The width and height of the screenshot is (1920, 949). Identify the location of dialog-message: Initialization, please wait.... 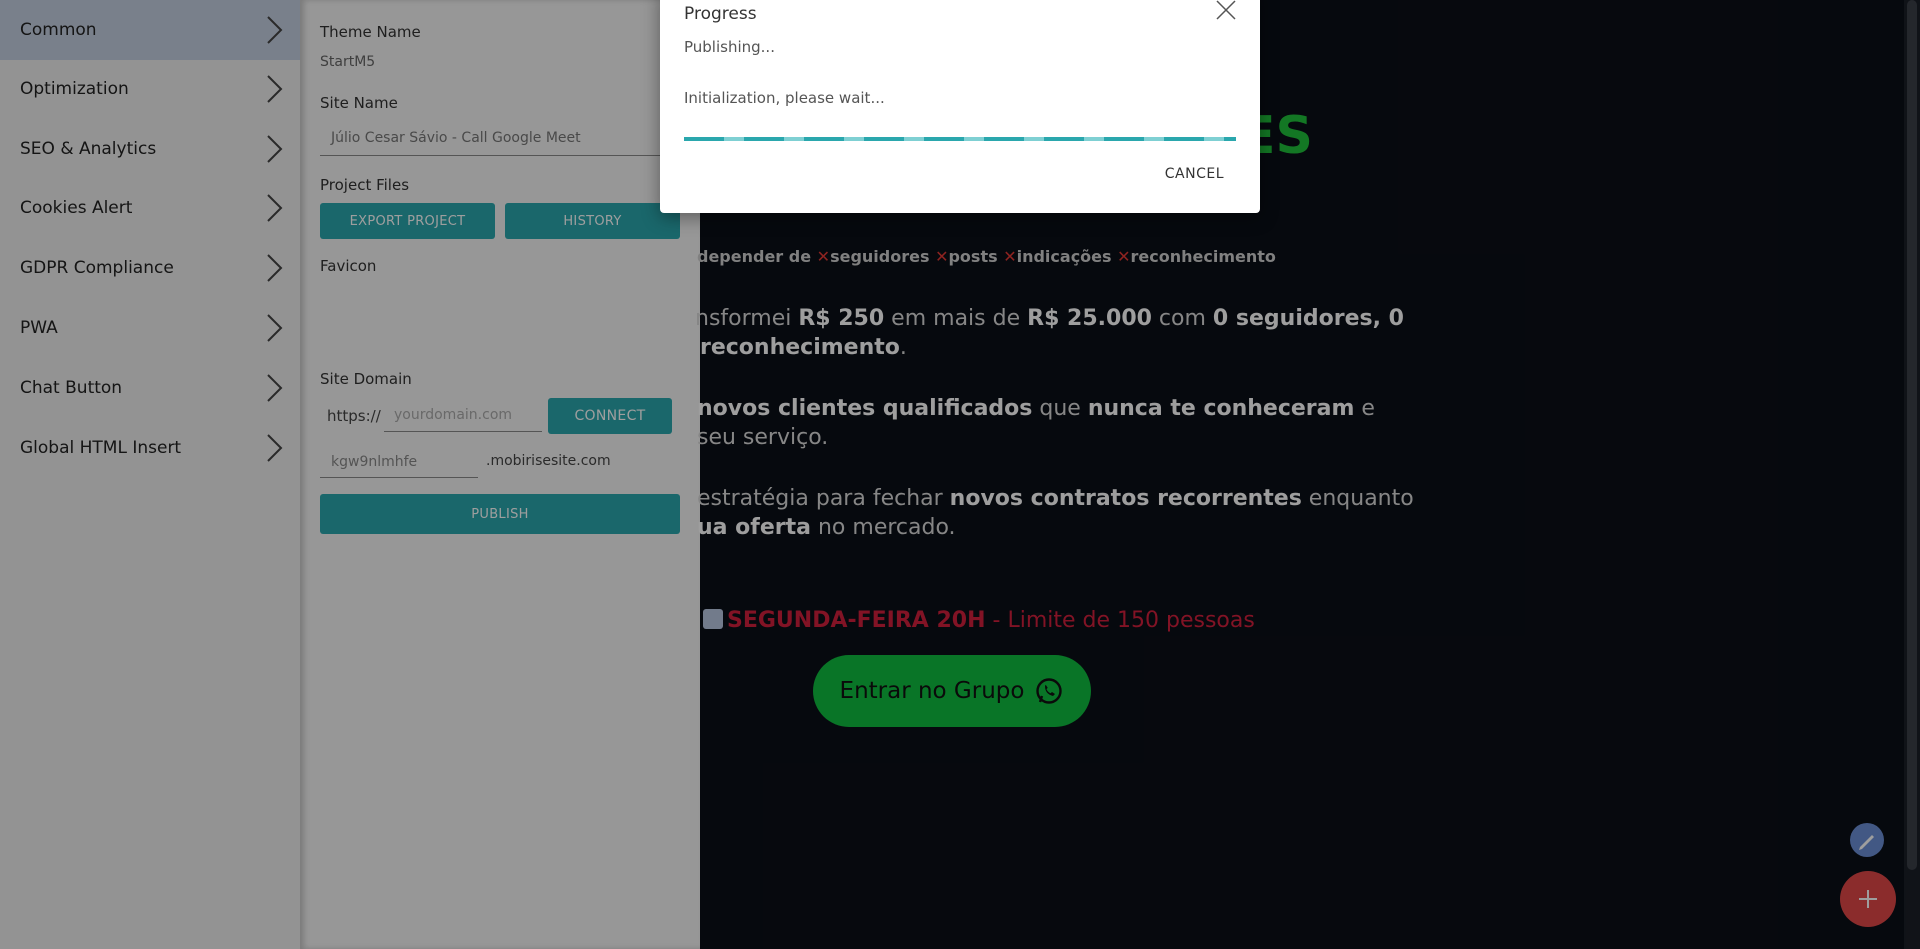
(784, 98).